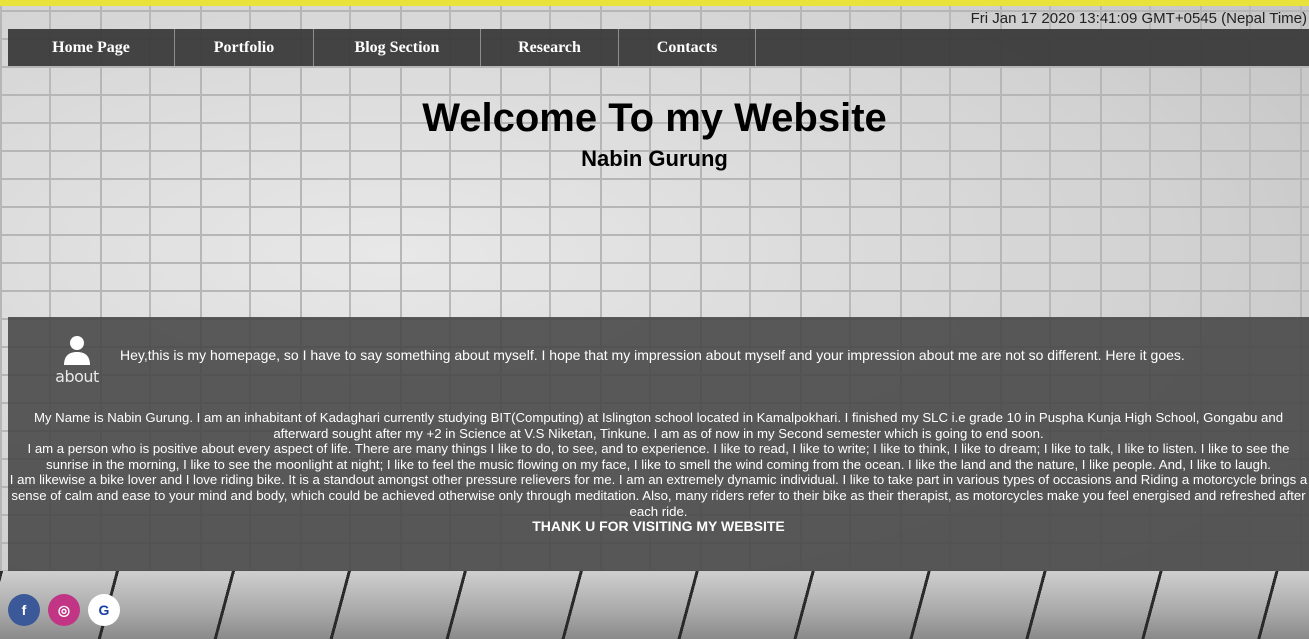 The width and height of the screenshot is (1309, 639). What do you see at coordinates (654, 3) in the screenshot?
I see `top-accent-stripe` at bounding box center [654, 3].